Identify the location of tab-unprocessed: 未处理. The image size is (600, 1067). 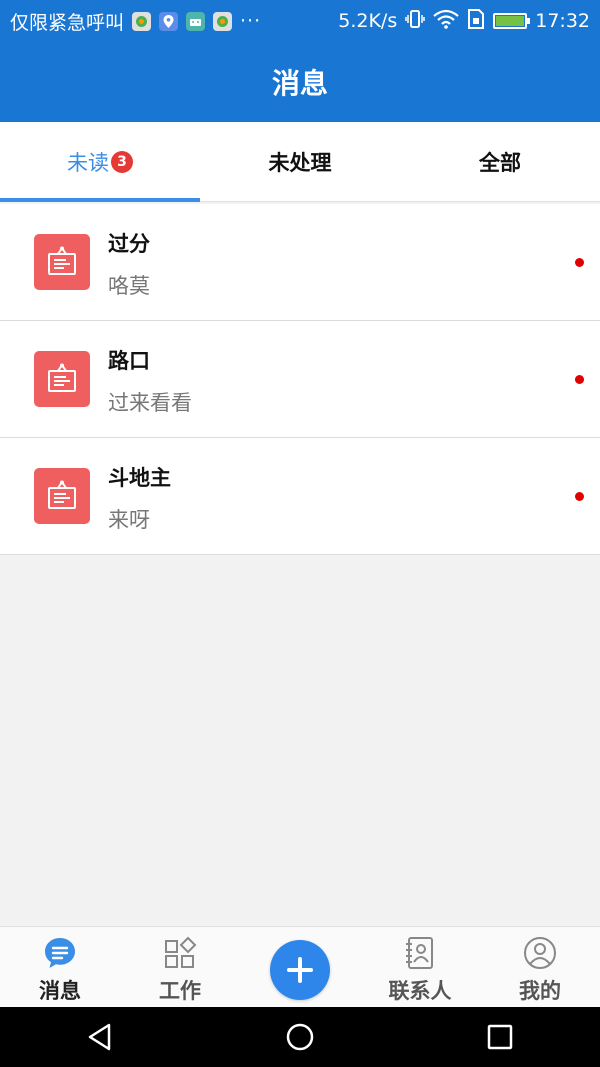
(300, 161).